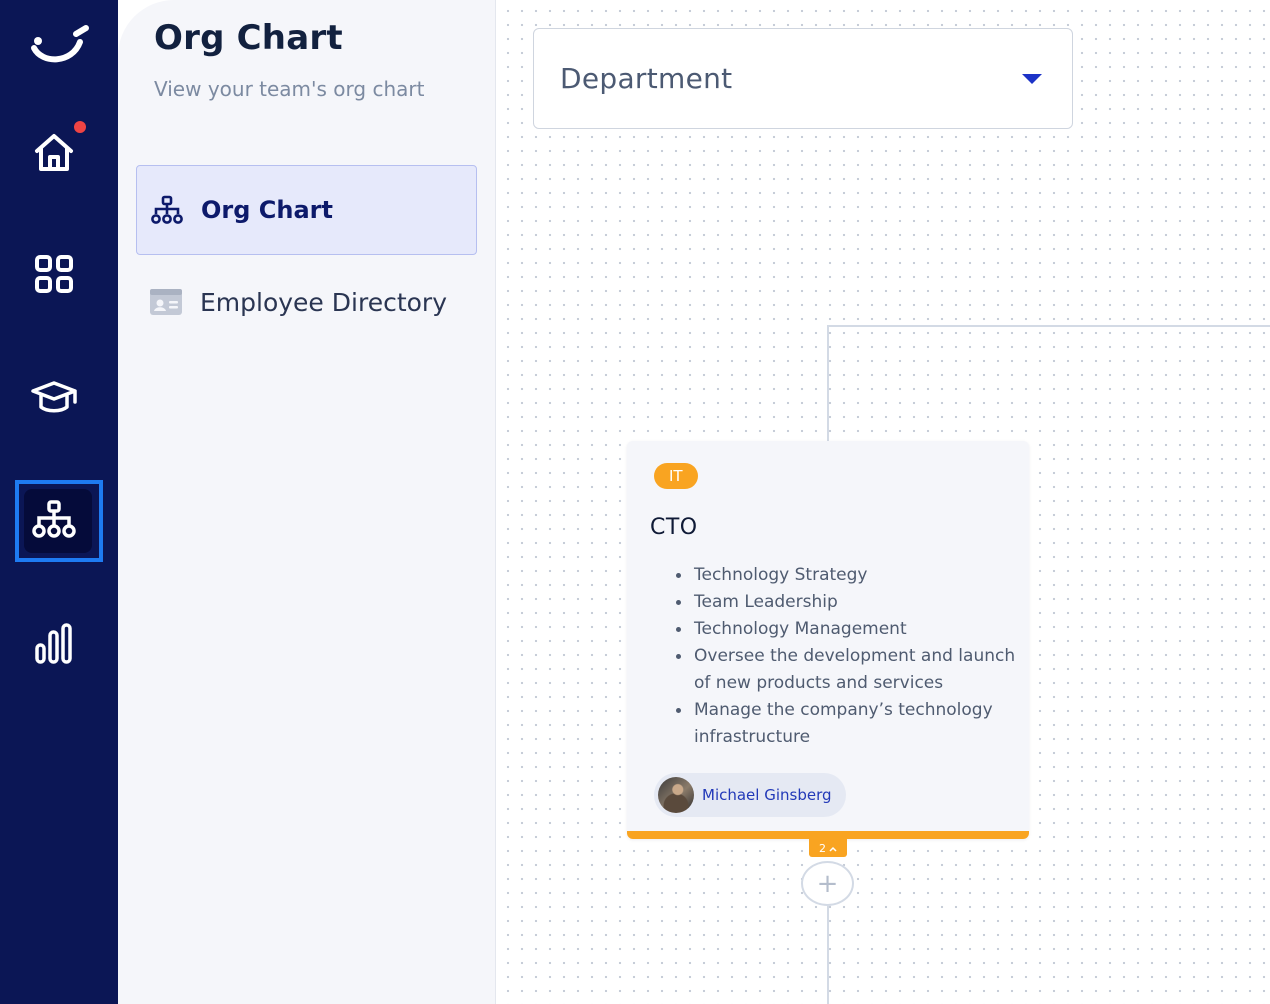  I want to click on employee-name: Michael Ginsberg, so click(767, 795).